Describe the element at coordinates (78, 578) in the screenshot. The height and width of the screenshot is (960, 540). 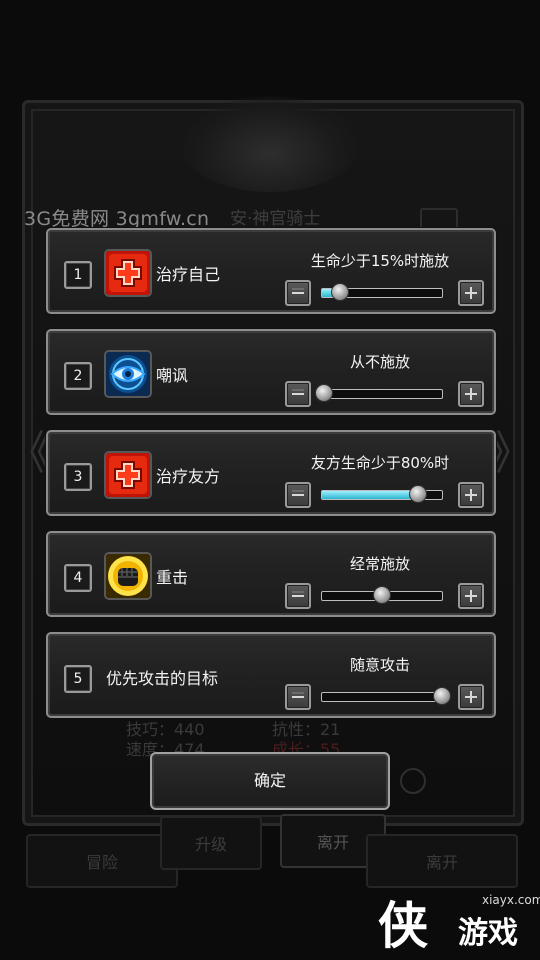
I see `skill-index: 4` at that location.